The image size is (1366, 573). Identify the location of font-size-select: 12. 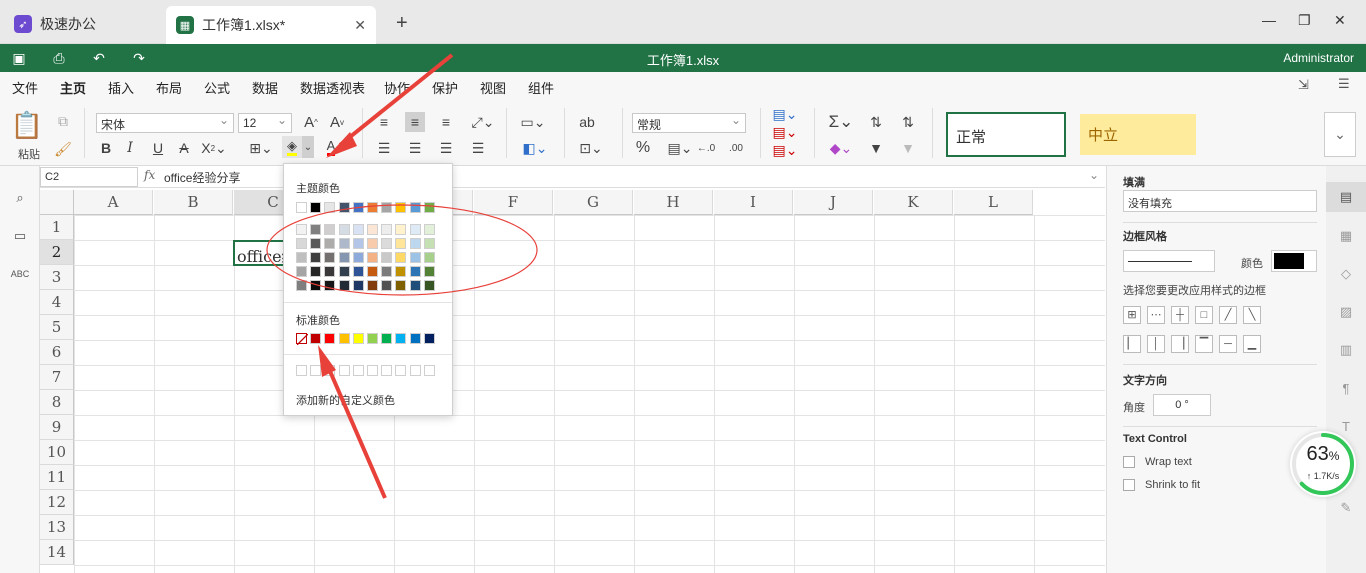
(265, 123).